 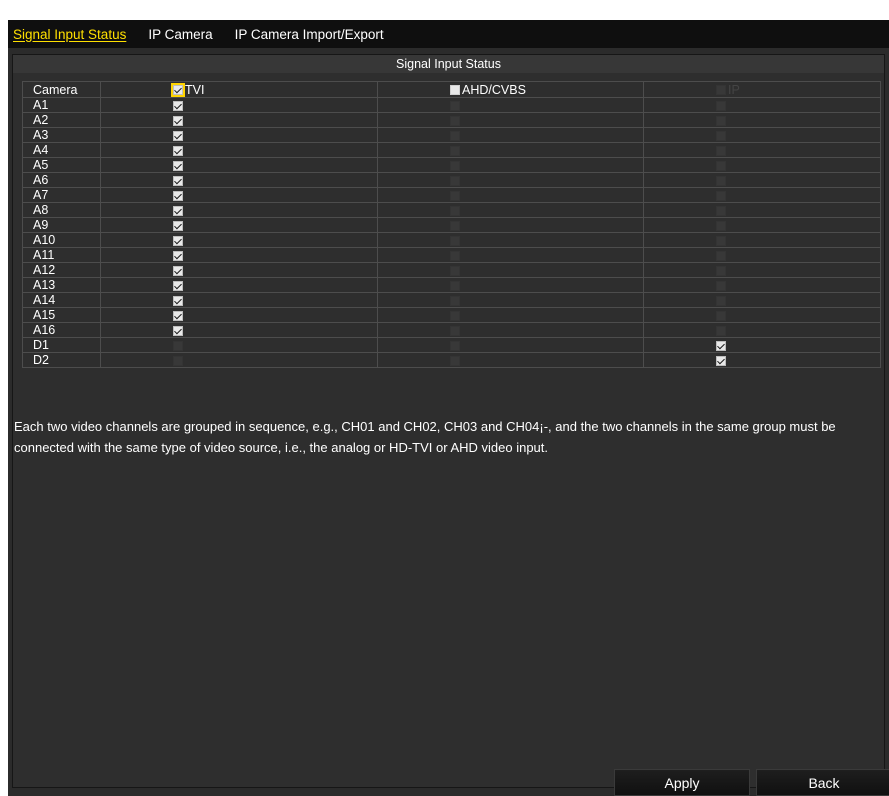 What do you see at coordinates (195, 89) in the screenshot?
I see `tvi-header-label: TVI` at bounding box center [195, 89].